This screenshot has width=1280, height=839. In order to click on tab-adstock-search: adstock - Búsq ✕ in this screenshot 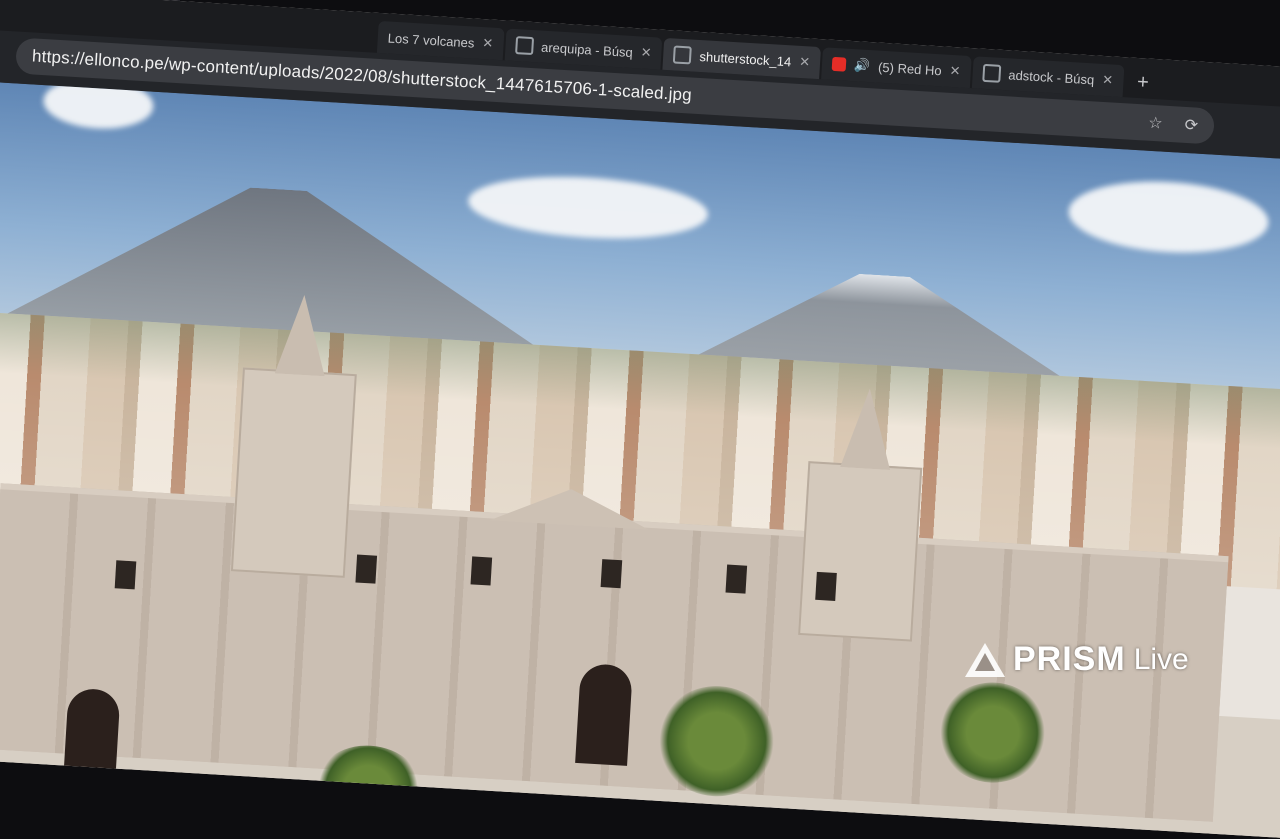, I will do `click(1048, 77)`.